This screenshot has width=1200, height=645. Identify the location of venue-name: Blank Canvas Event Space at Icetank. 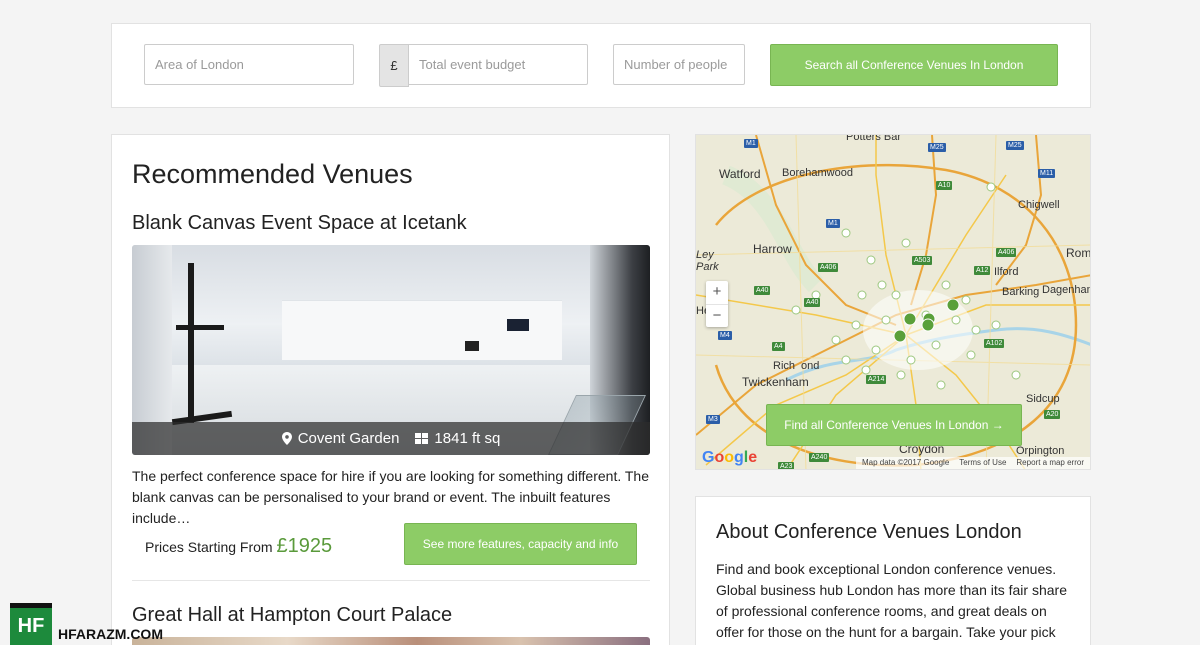
(299, 223).